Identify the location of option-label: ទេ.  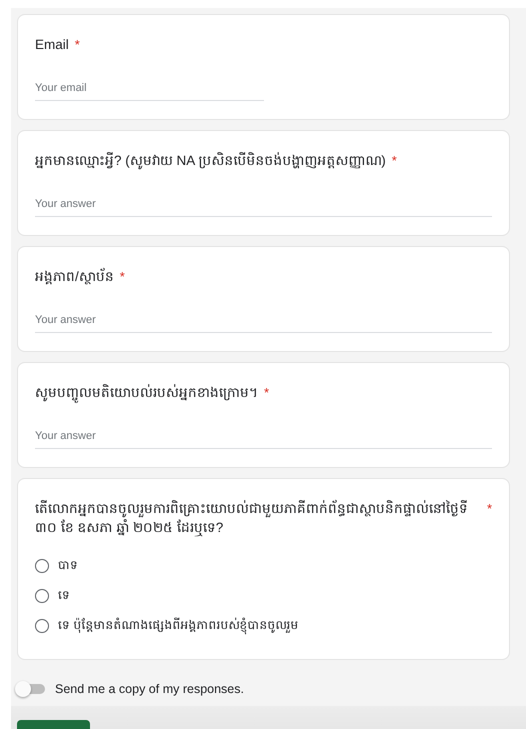
(64, 595).